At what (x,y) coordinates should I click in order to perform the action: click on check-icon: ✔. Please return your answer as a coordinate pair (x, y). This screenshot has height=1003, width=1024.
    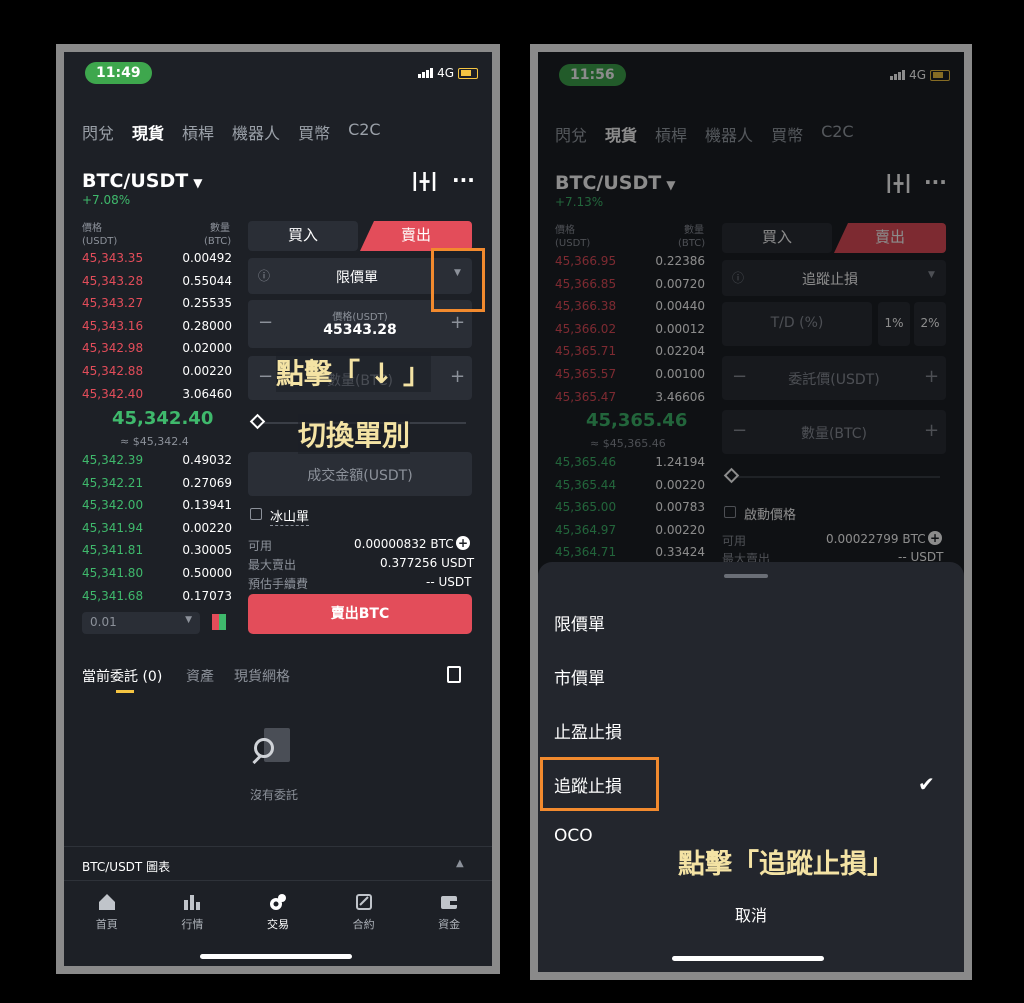
    Looking at the image, I should click on (926, 784).